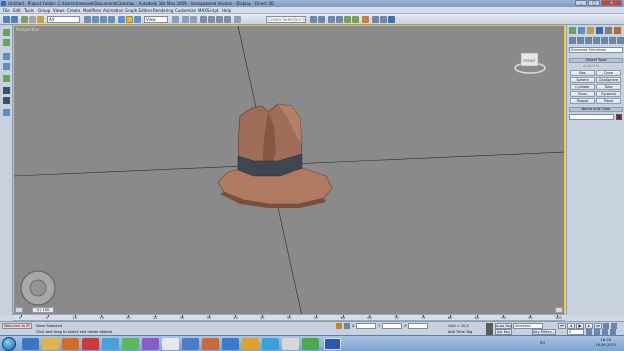 The width and height of the screenshot is (624, 351). Describe the element at coordinates (590, 30) in the screenshot. I see `hierarchy-tab-icon` at that location.